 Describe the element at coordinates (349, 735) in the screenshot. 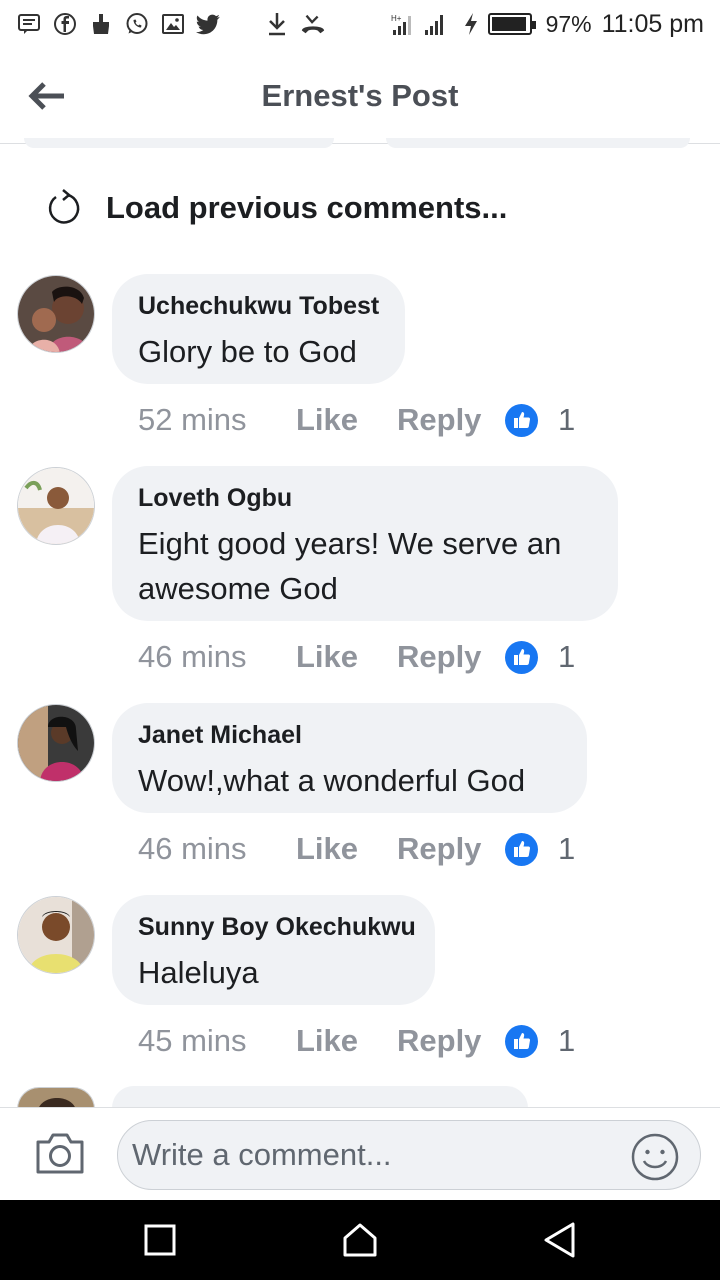

I see `comment-author: Janet Michael` at that location.